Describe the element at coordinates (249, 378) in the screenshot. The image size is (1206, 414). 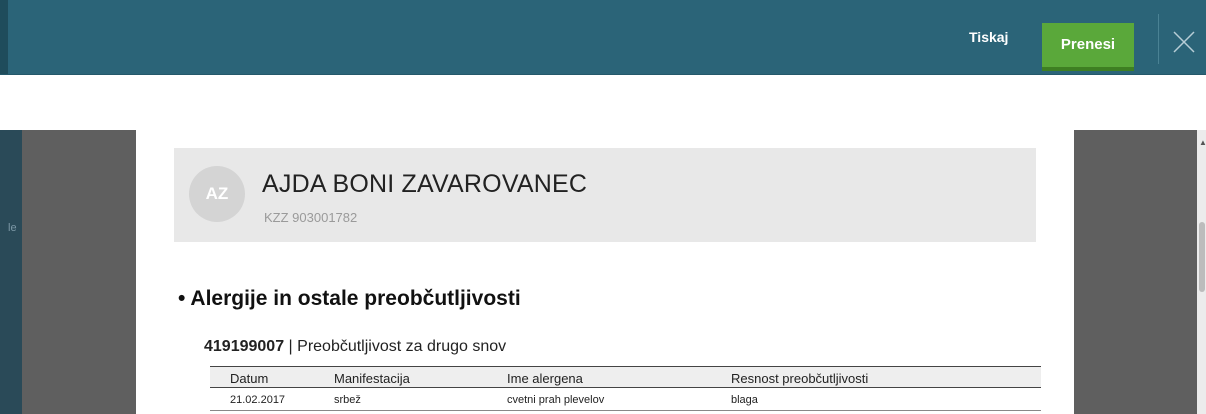
I see `table-header-date: Datum` at that location.